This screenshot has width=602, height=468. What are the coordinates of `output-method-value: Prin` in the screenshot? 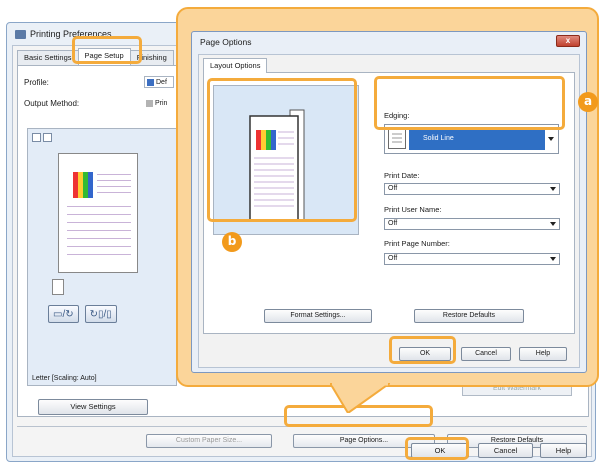 It's located at (161, 103).